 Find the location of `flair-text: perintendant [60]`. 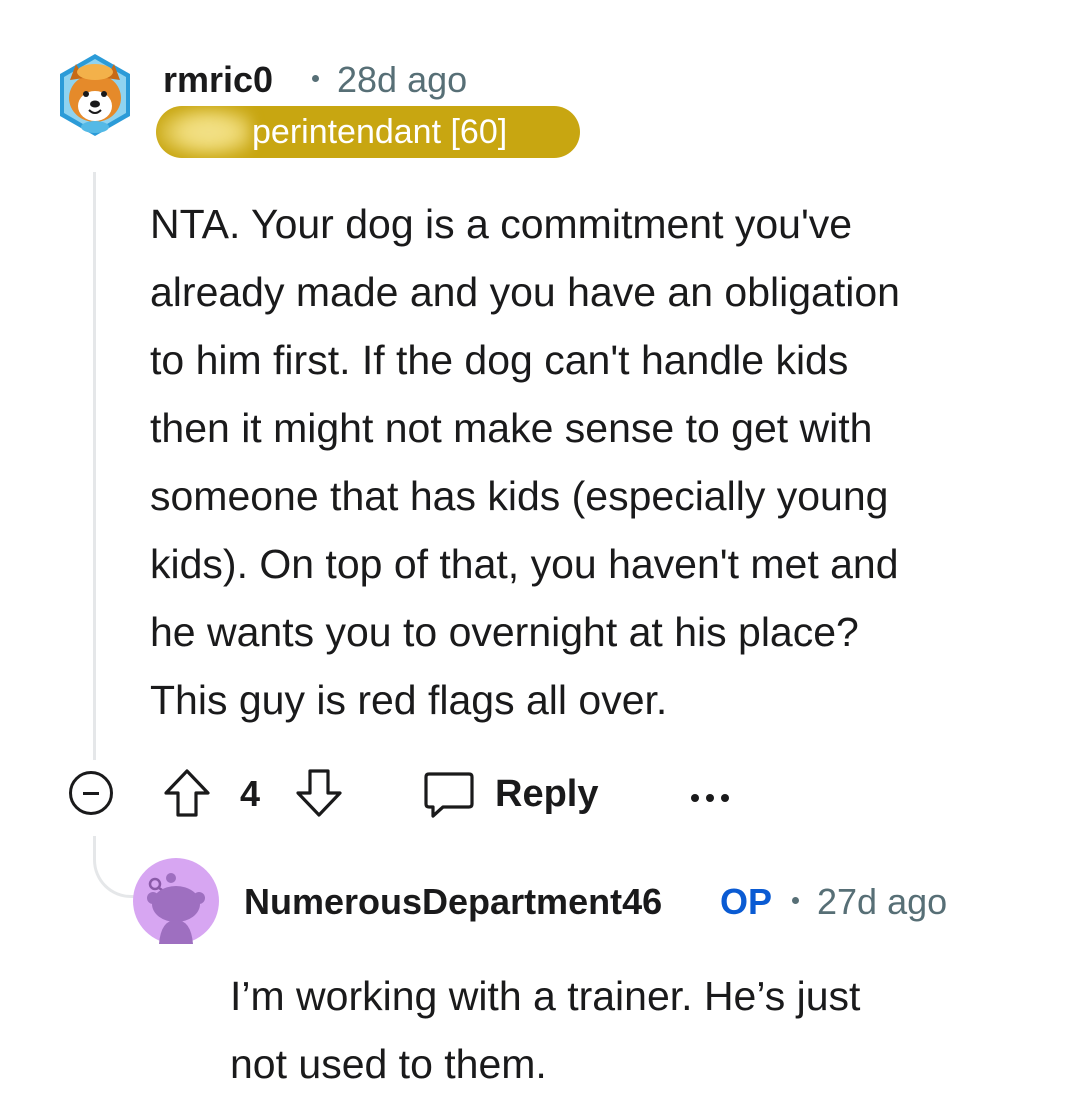

flair-text: perintendant [60] is located at coordinates (380, 132).